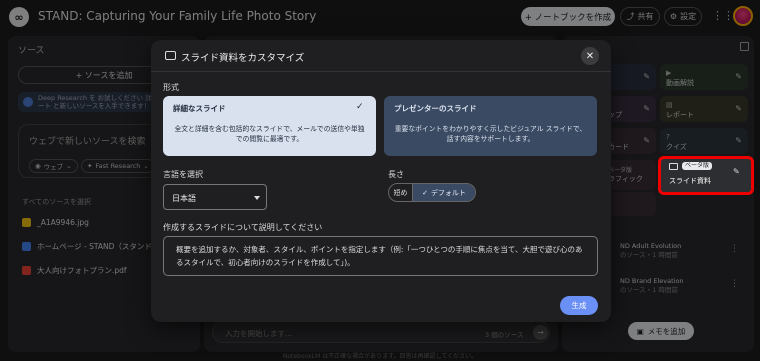 The width and height of the screenshot is (760, 361). Describe the element at coordinates (736, 171) in the screenshot. I see `edit-icon: ✎` at that location.